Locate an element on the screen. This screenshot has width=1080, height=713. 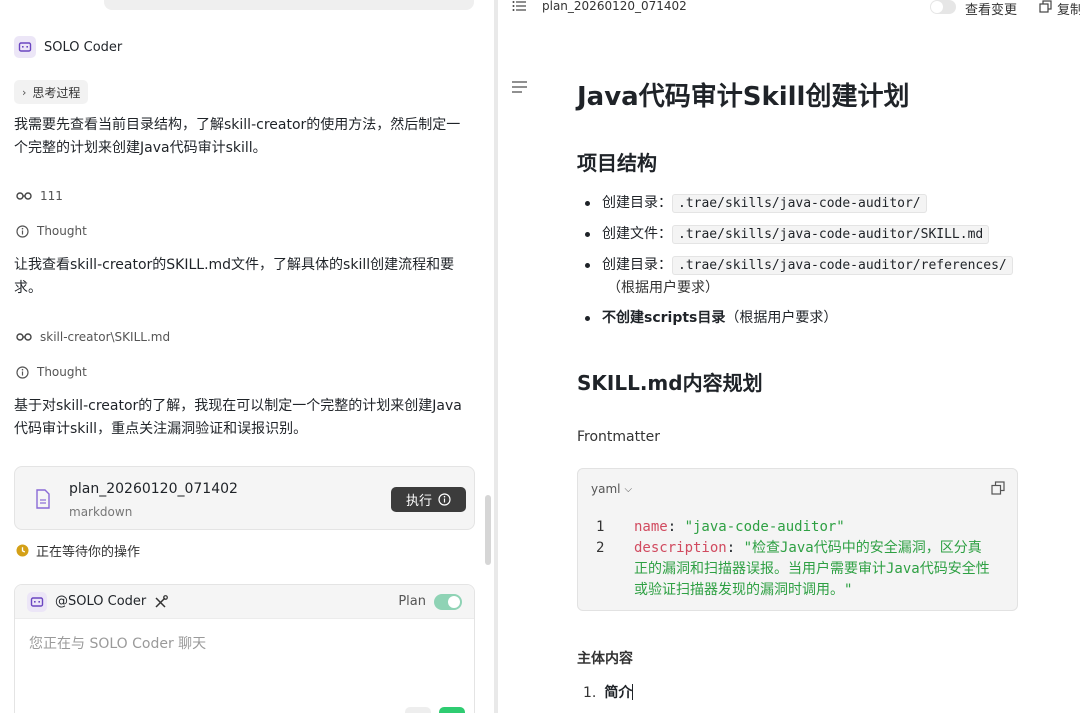
plan-mode-toggle is located at coordinates (448, 601).